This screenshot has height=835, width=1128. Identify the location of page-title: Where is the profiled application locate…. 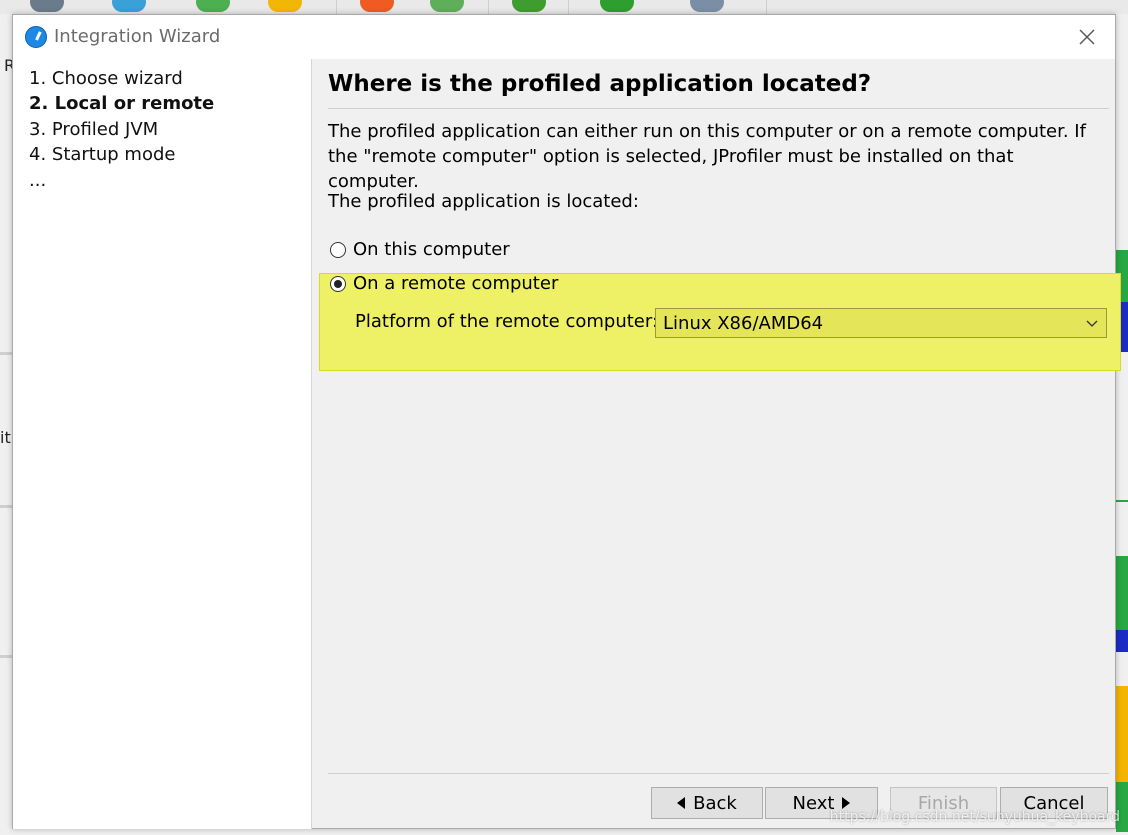
(600, 84).